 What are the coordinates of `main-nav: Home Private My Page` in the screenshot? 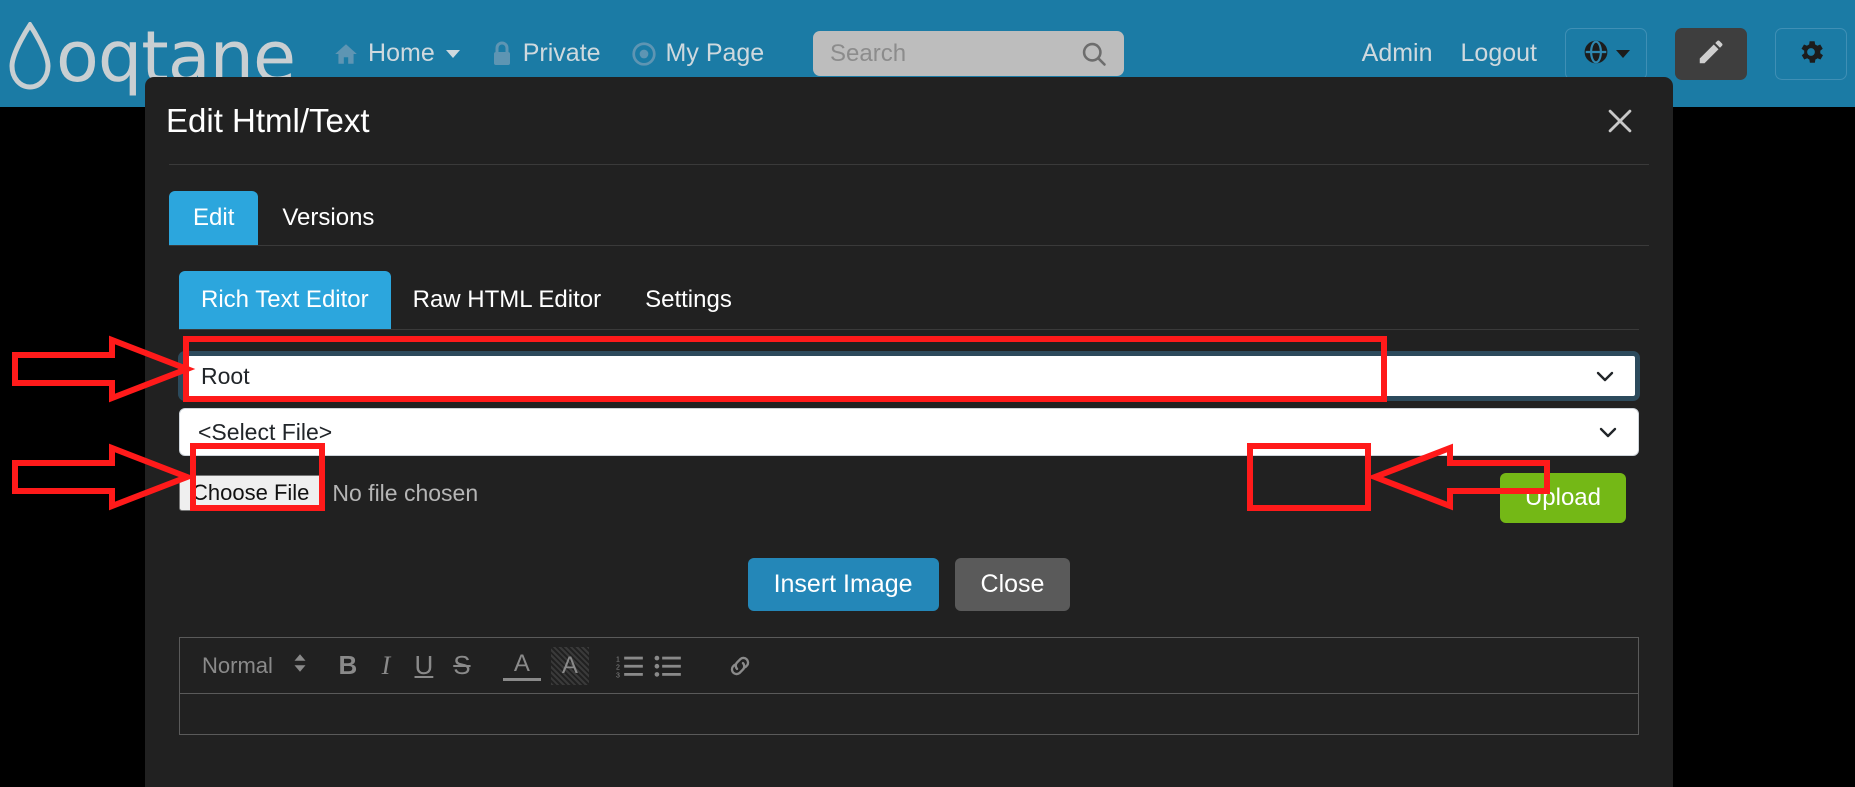 It's located at (548, 53).